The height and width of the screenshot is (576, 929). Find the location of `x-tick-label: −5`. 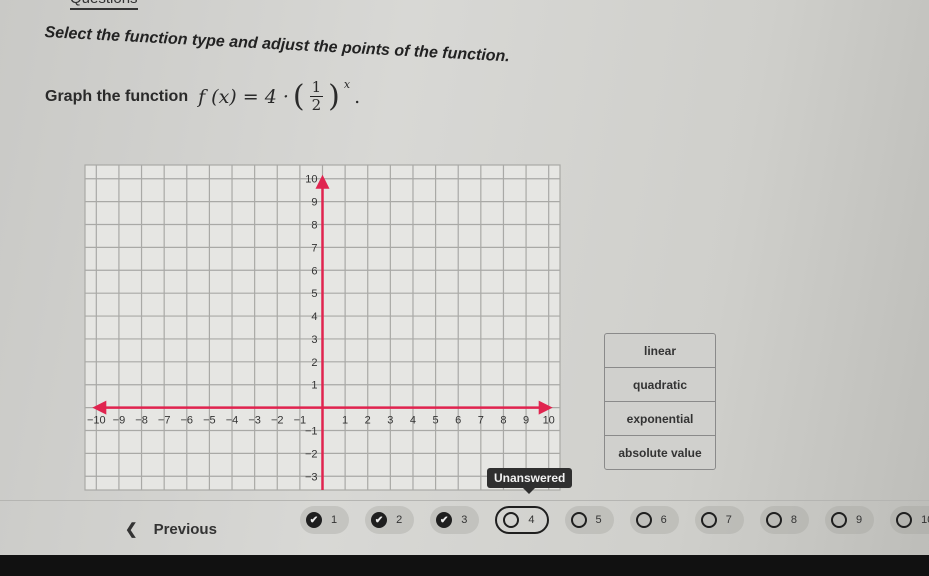

x-tick-label: −5 is located at coordinates (209, 421).